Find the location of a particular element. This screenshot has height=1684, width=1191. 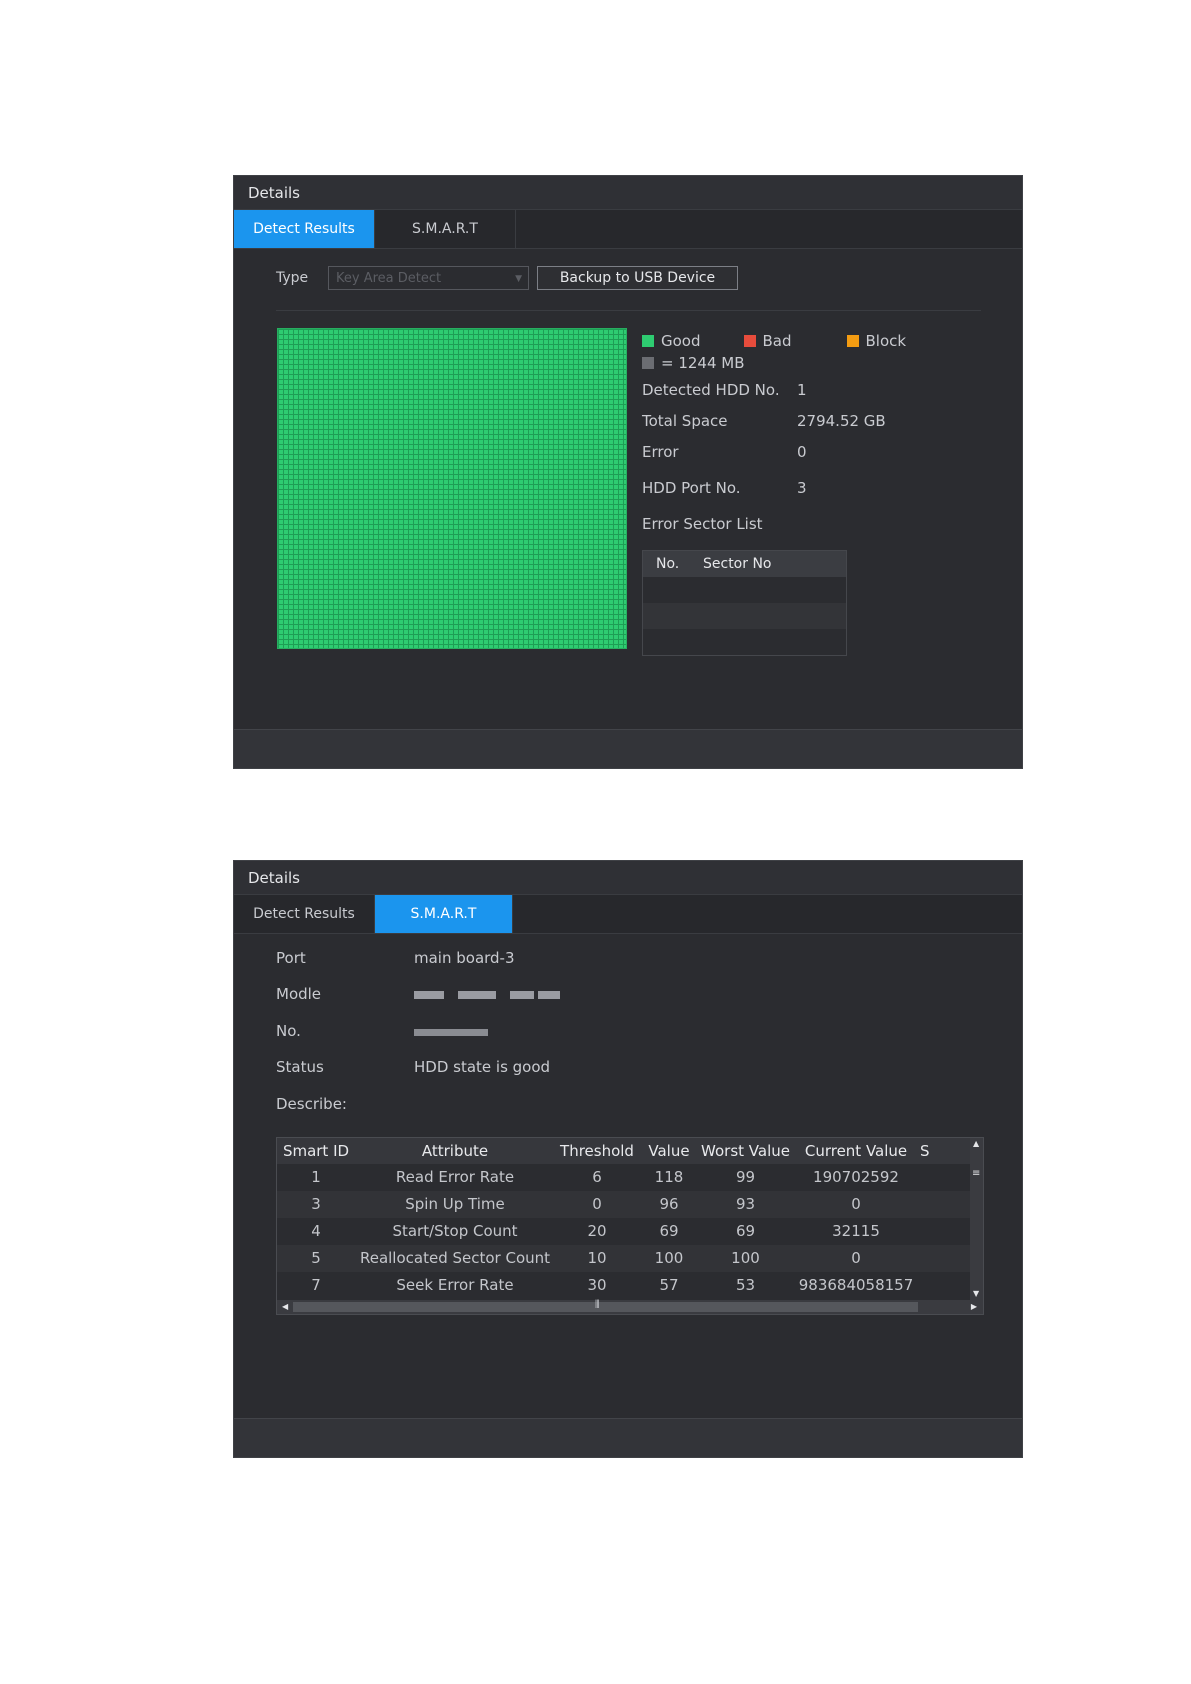

model-label: Modle is located at coordinates (299, 994).